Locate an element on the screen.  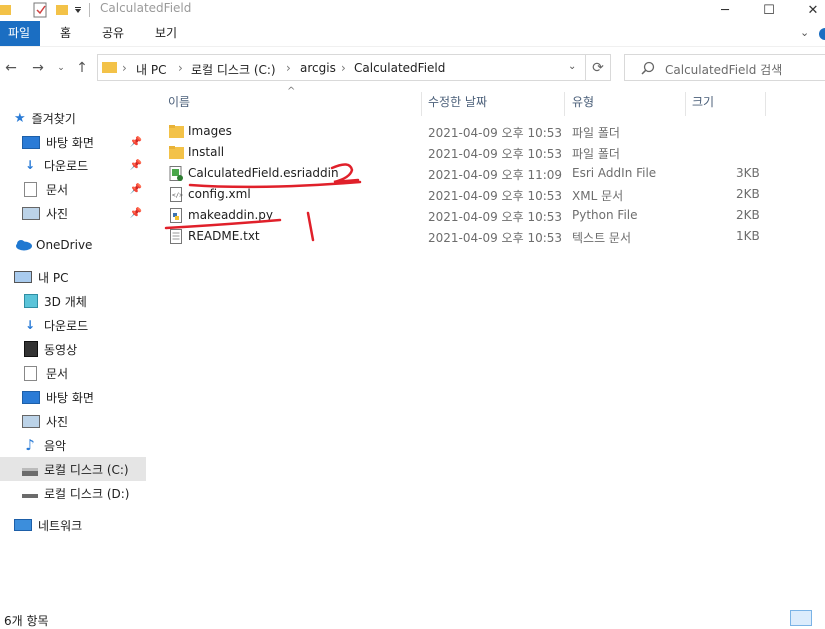
sidebar-item-label: 네트워크 is located at coordinates (60, 525).